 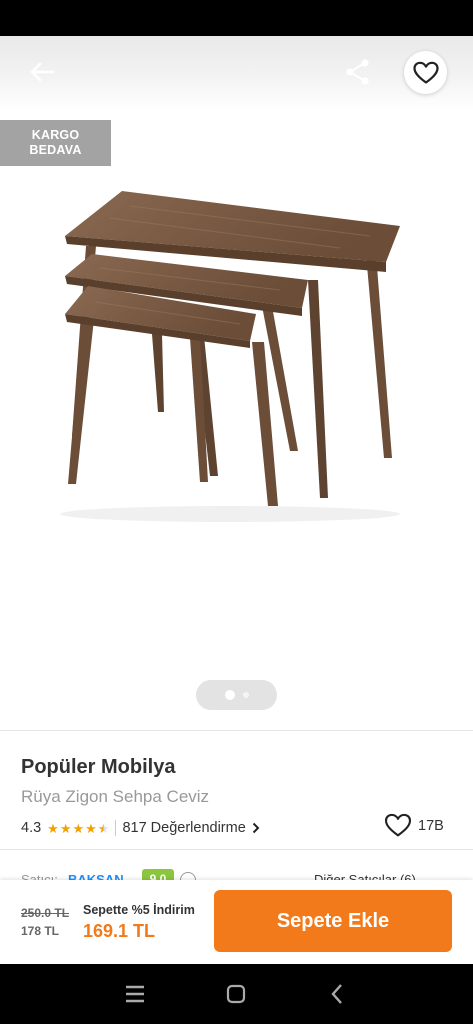 I want to click on rating-stars: ★ ★ ★ ★ ★, so click(x=78, y=828).